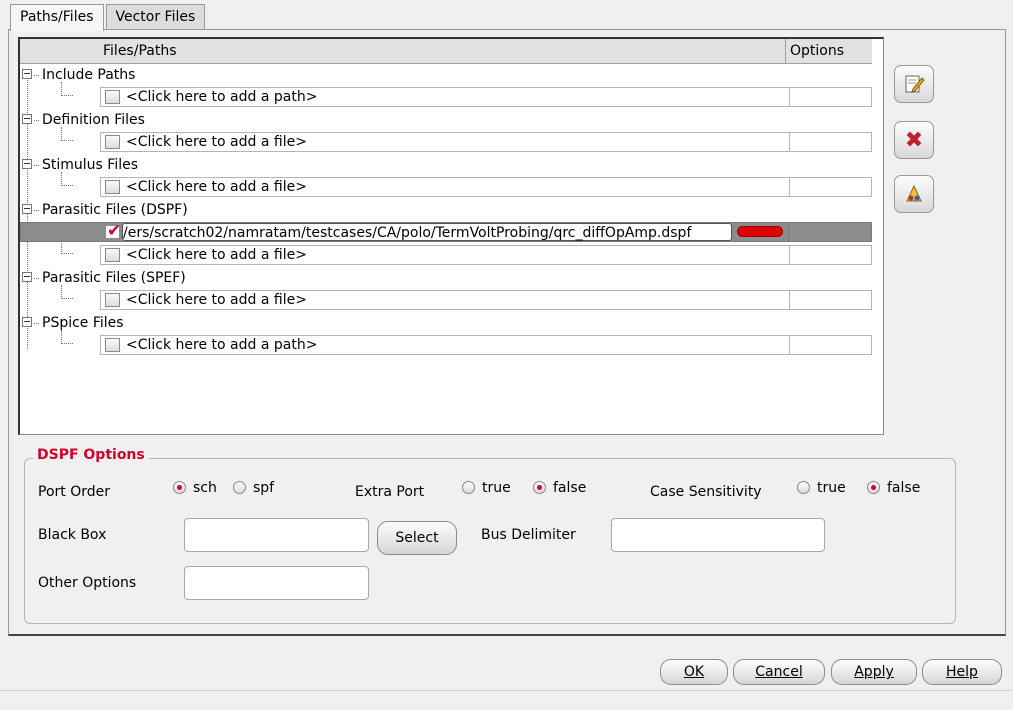 The height and width of the screenshot is (710, 1013). What do you see at coordinates (816, 51) in the screenshot?
I see `column-header-options: Options` at bounding box center [816, 51].